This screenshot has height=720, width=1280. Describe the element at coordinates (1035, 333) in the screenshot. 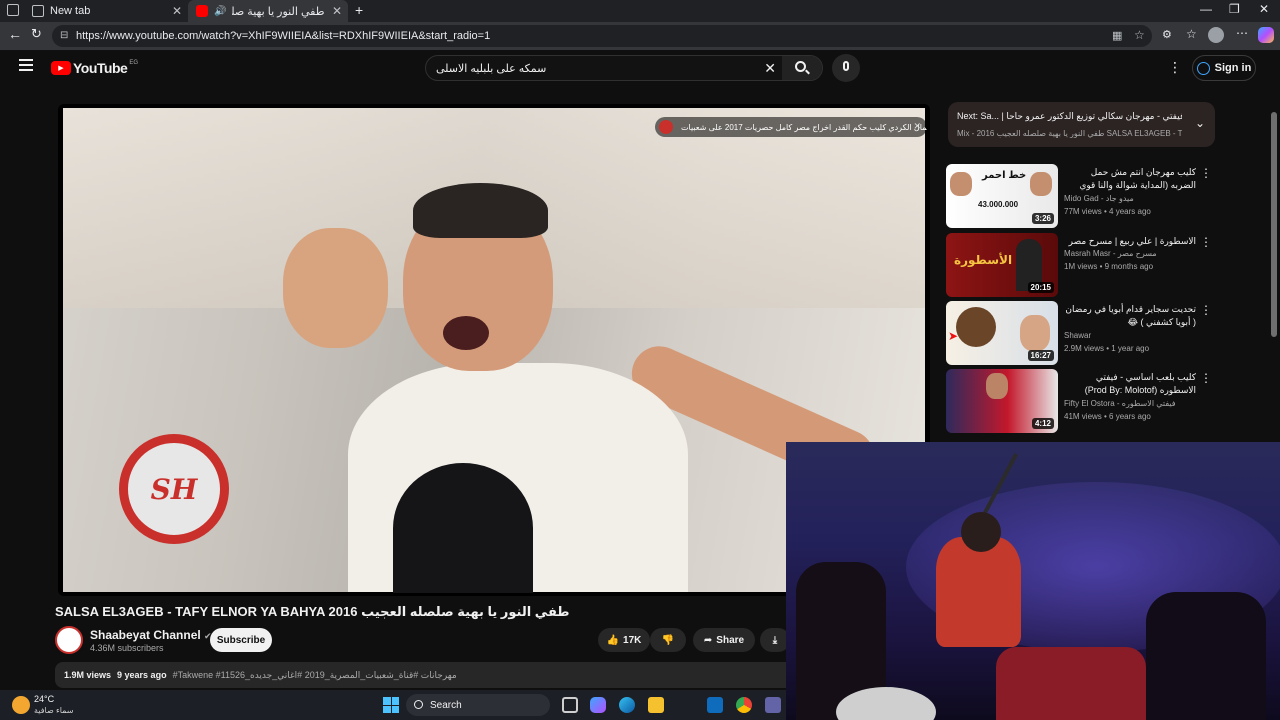

I see `thumb-face-right` at that location.